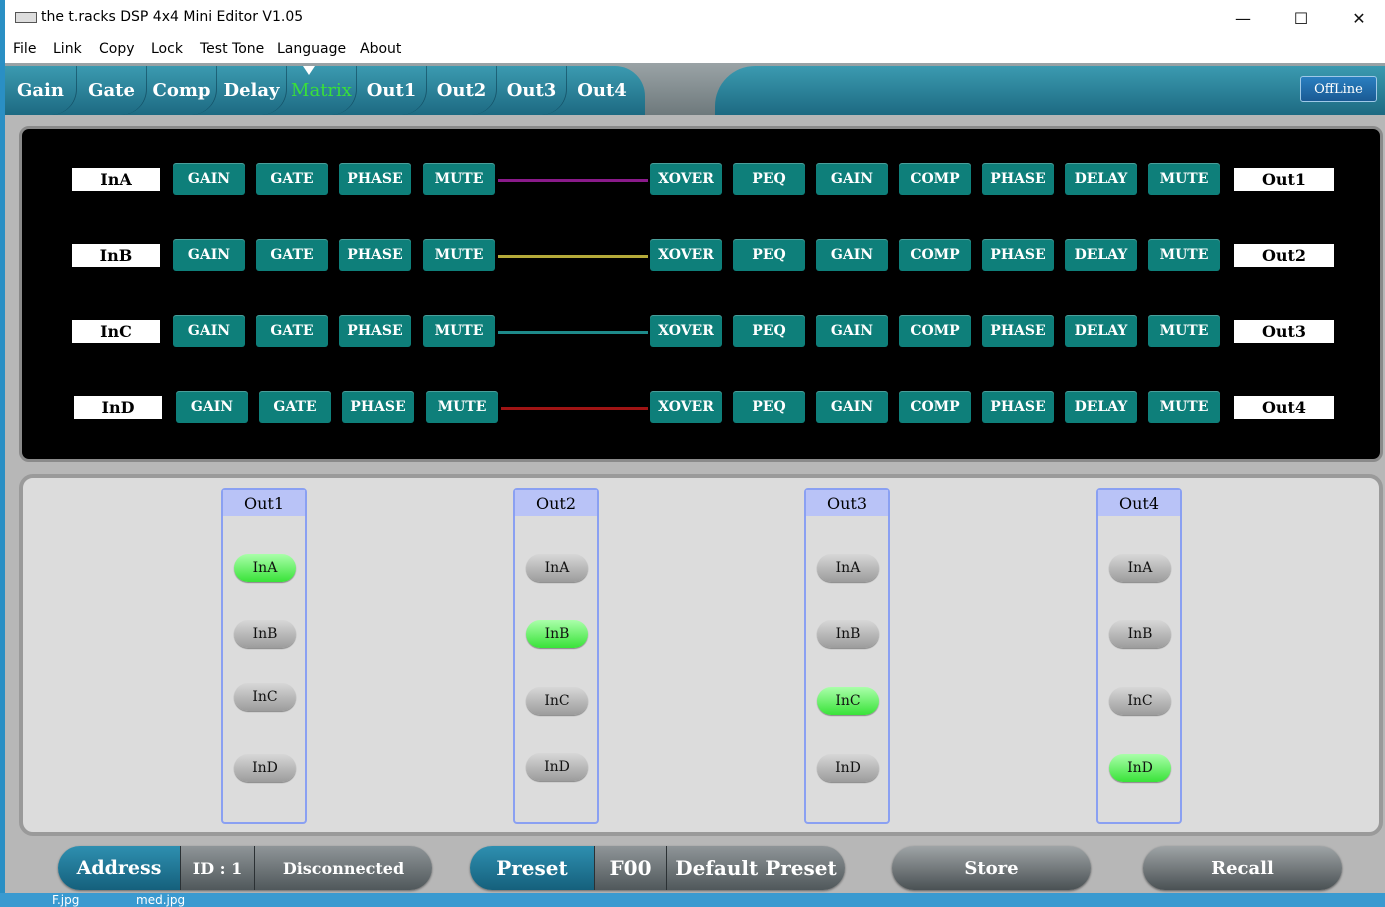 The width and height of the screenshot is (1385, 907). Describe the element at coordinates (217, 868) in the screenshot. I see `device-id: ID : 1` at that location.